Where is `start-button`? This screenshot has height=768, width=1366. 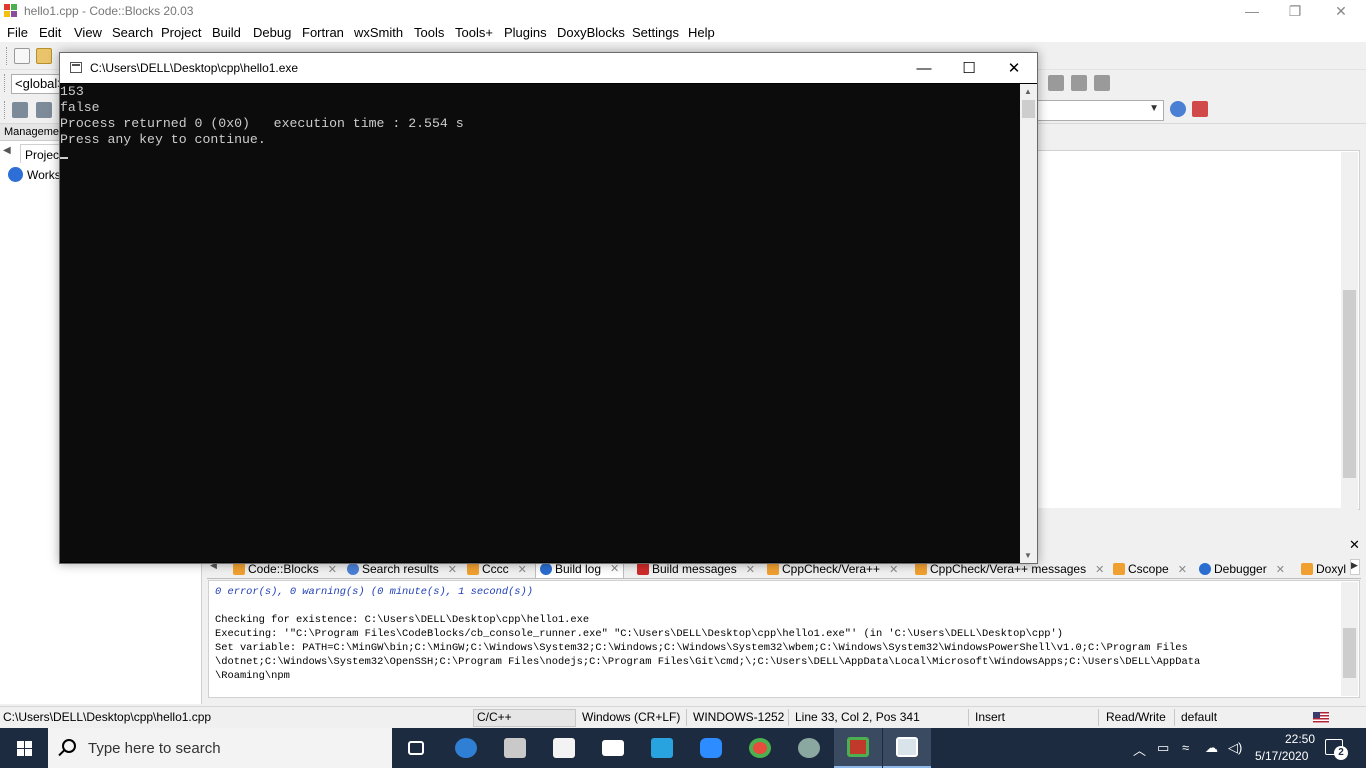
start-button is located at coordinates (24, 748).